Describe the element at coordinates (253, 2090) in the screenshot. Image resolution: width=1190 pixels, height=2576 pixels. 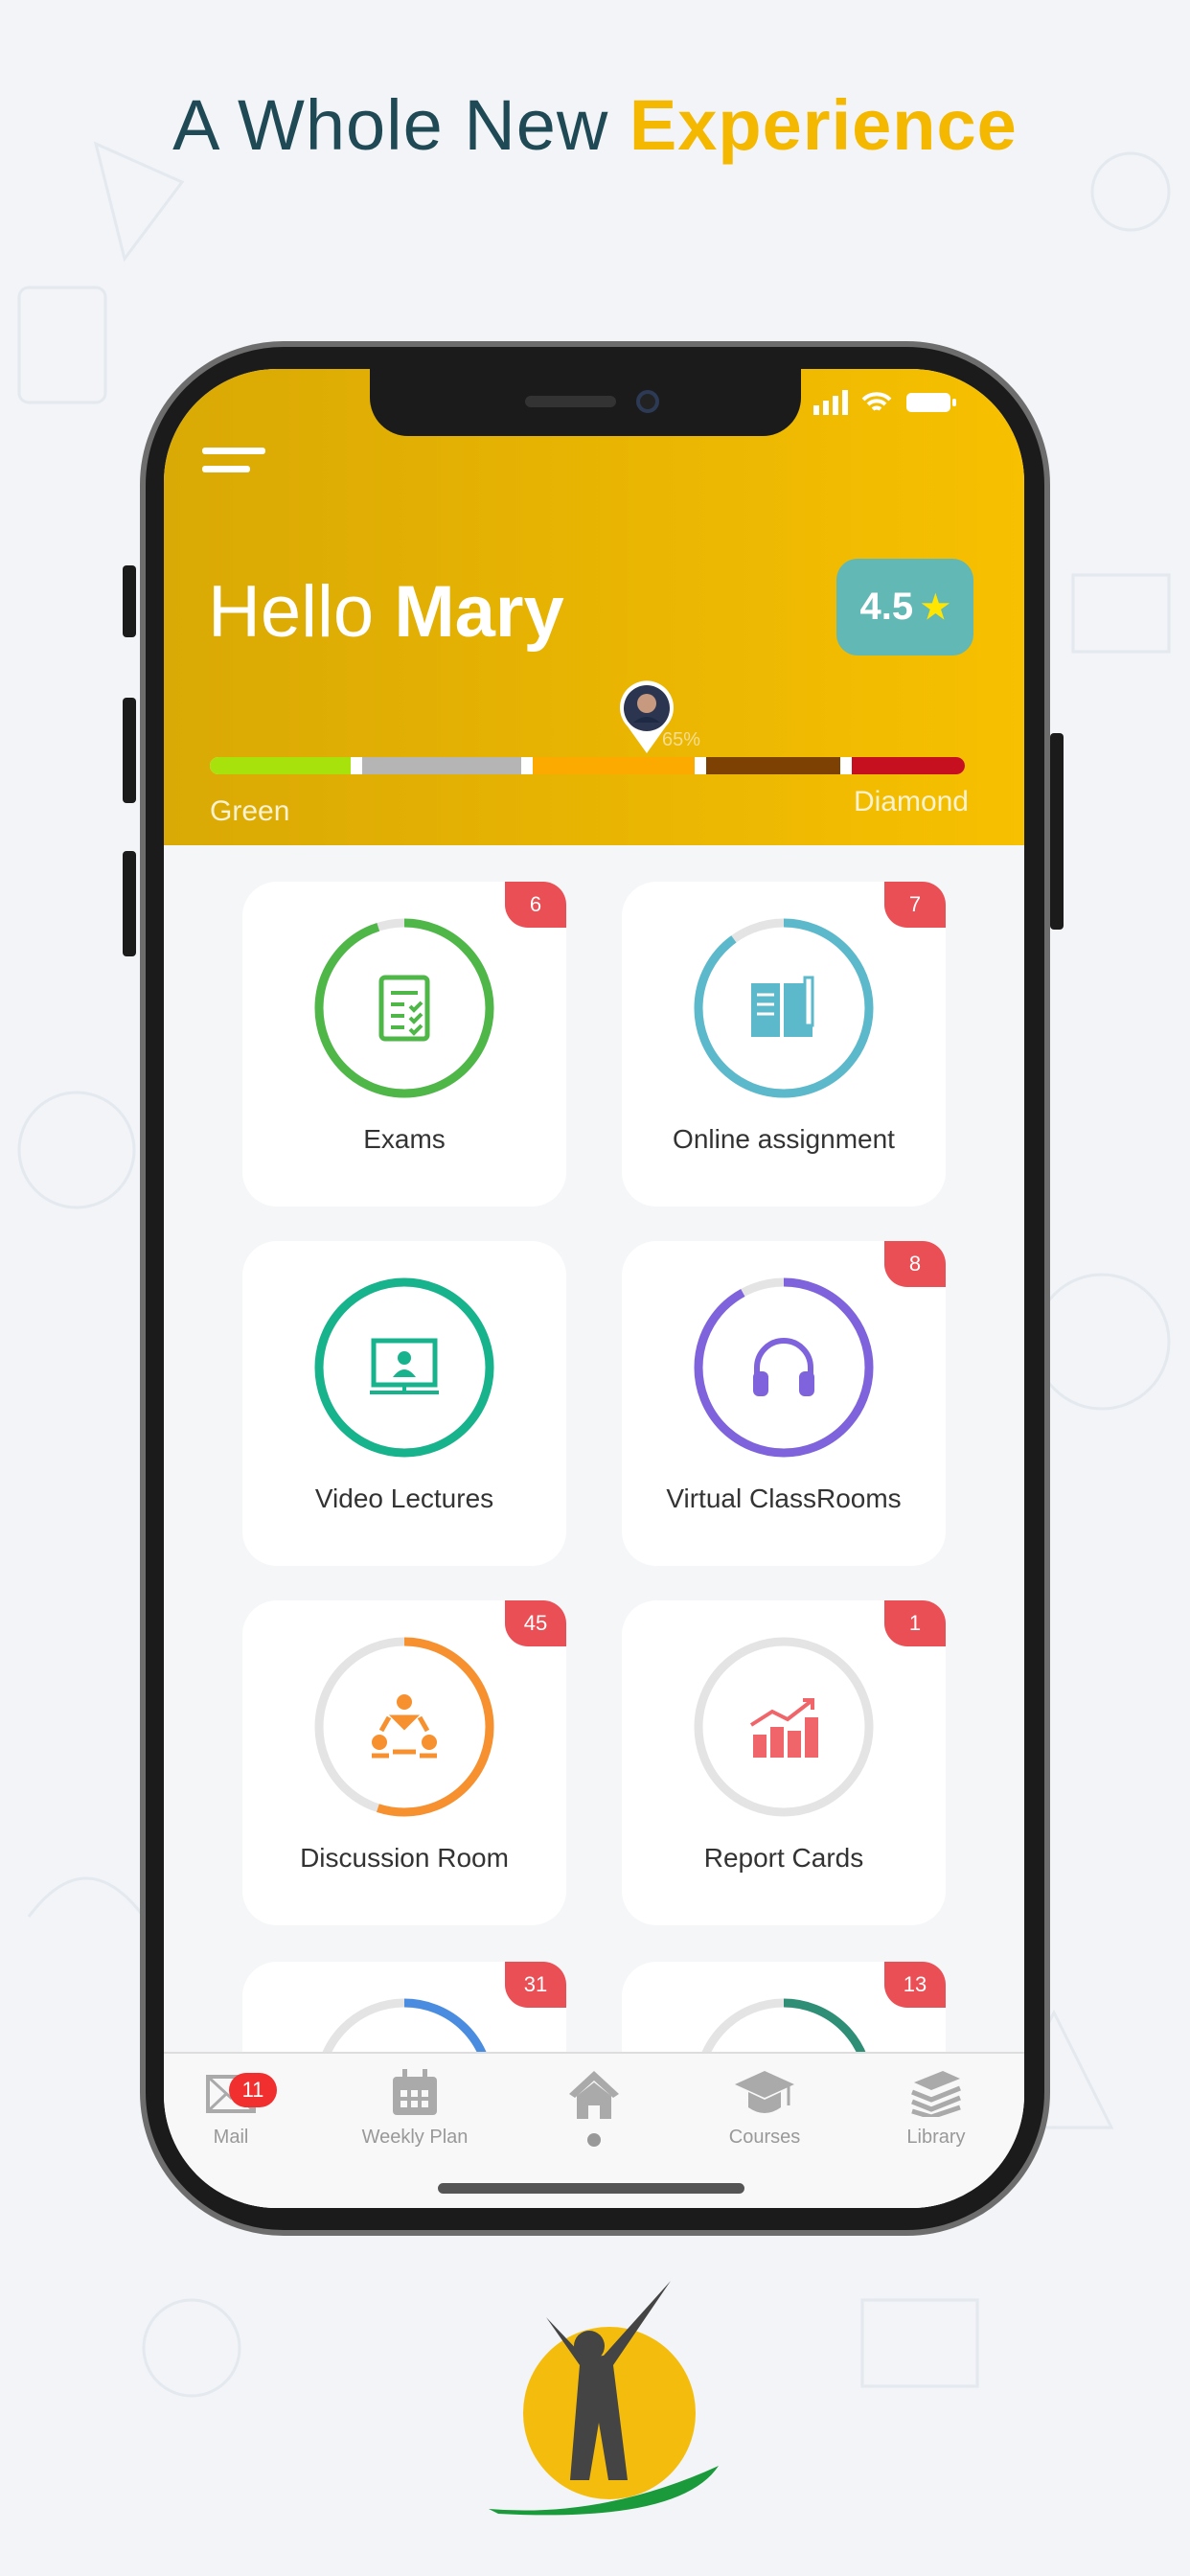
I see `mail-badge: 11` at that location.